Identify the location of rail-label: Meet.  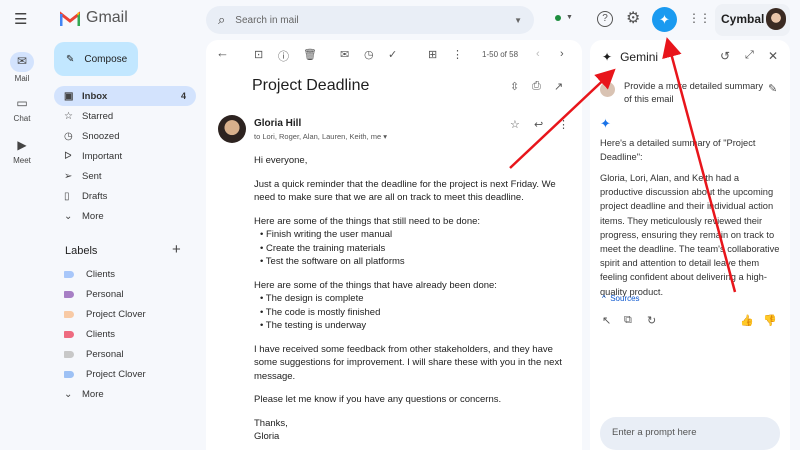
(22, 160).